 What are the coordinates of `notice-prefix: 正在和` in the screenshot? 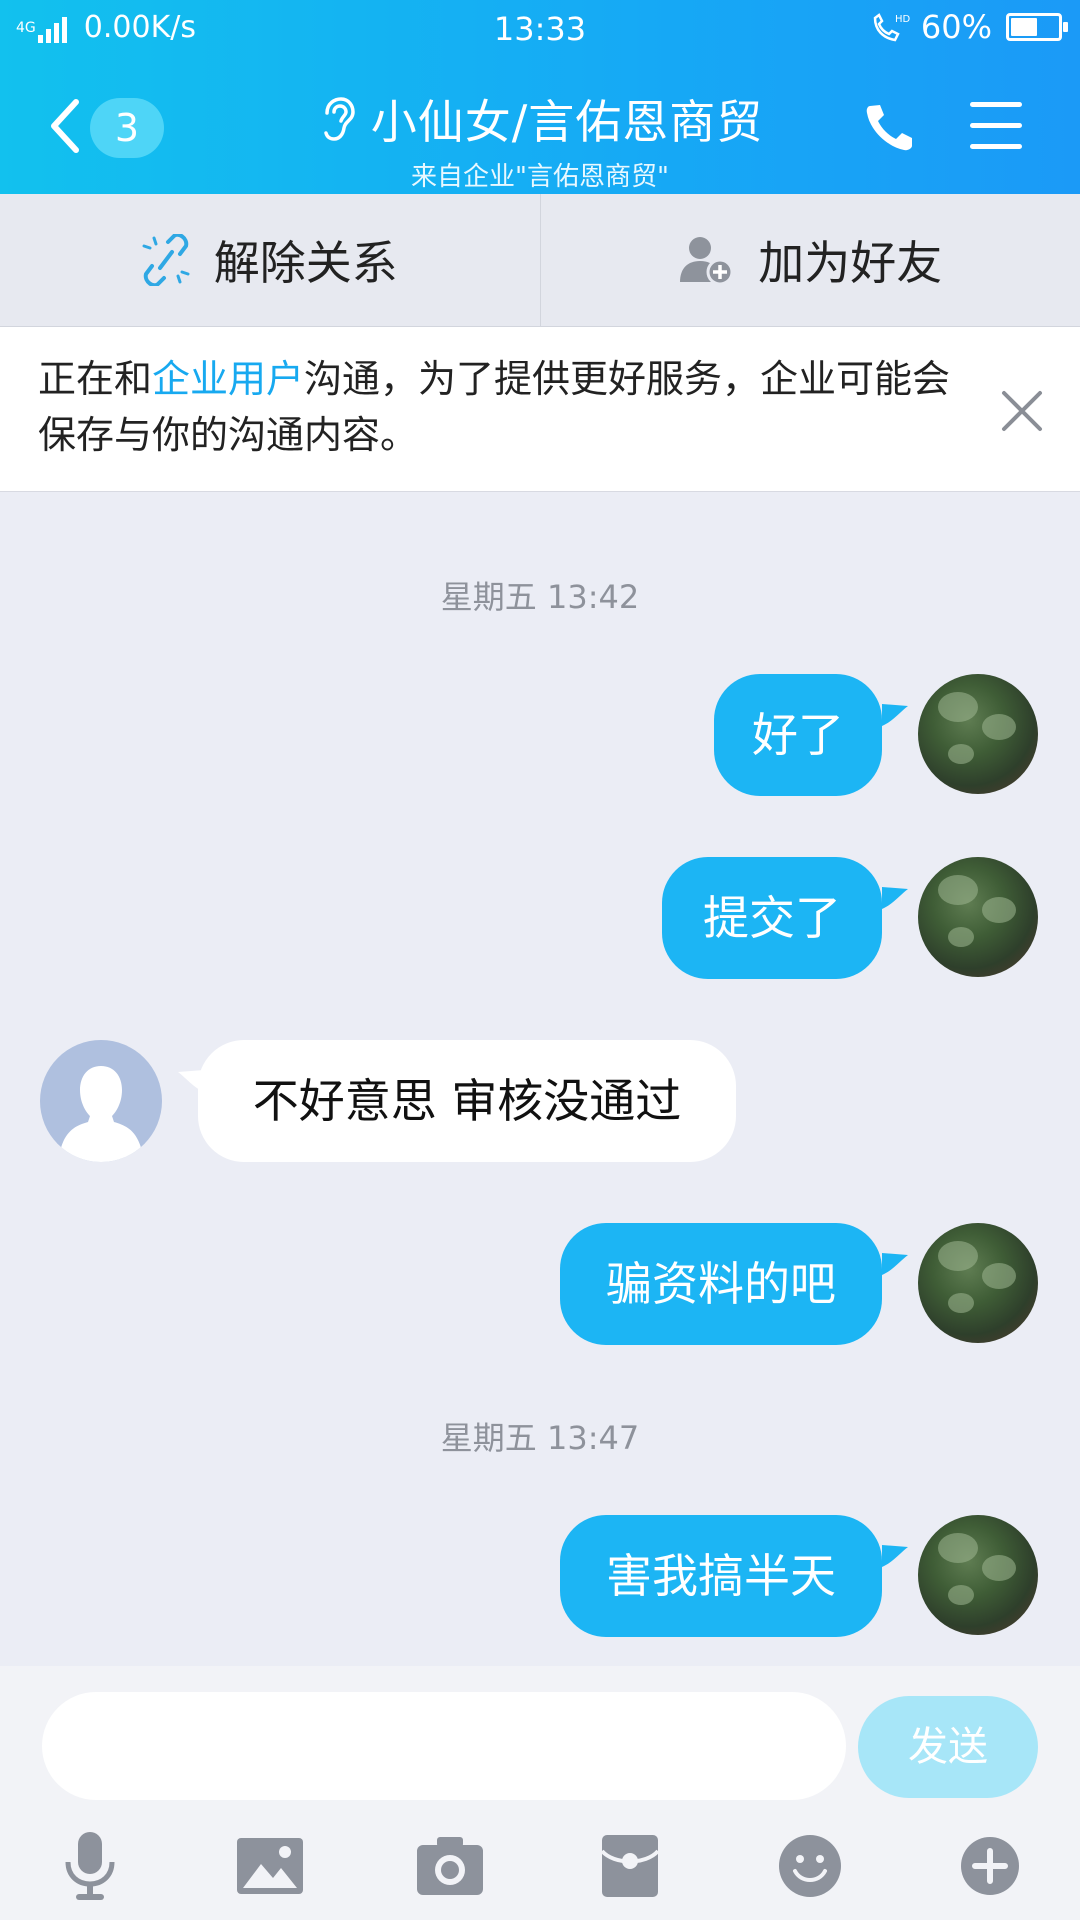 It's located at (95, 379).